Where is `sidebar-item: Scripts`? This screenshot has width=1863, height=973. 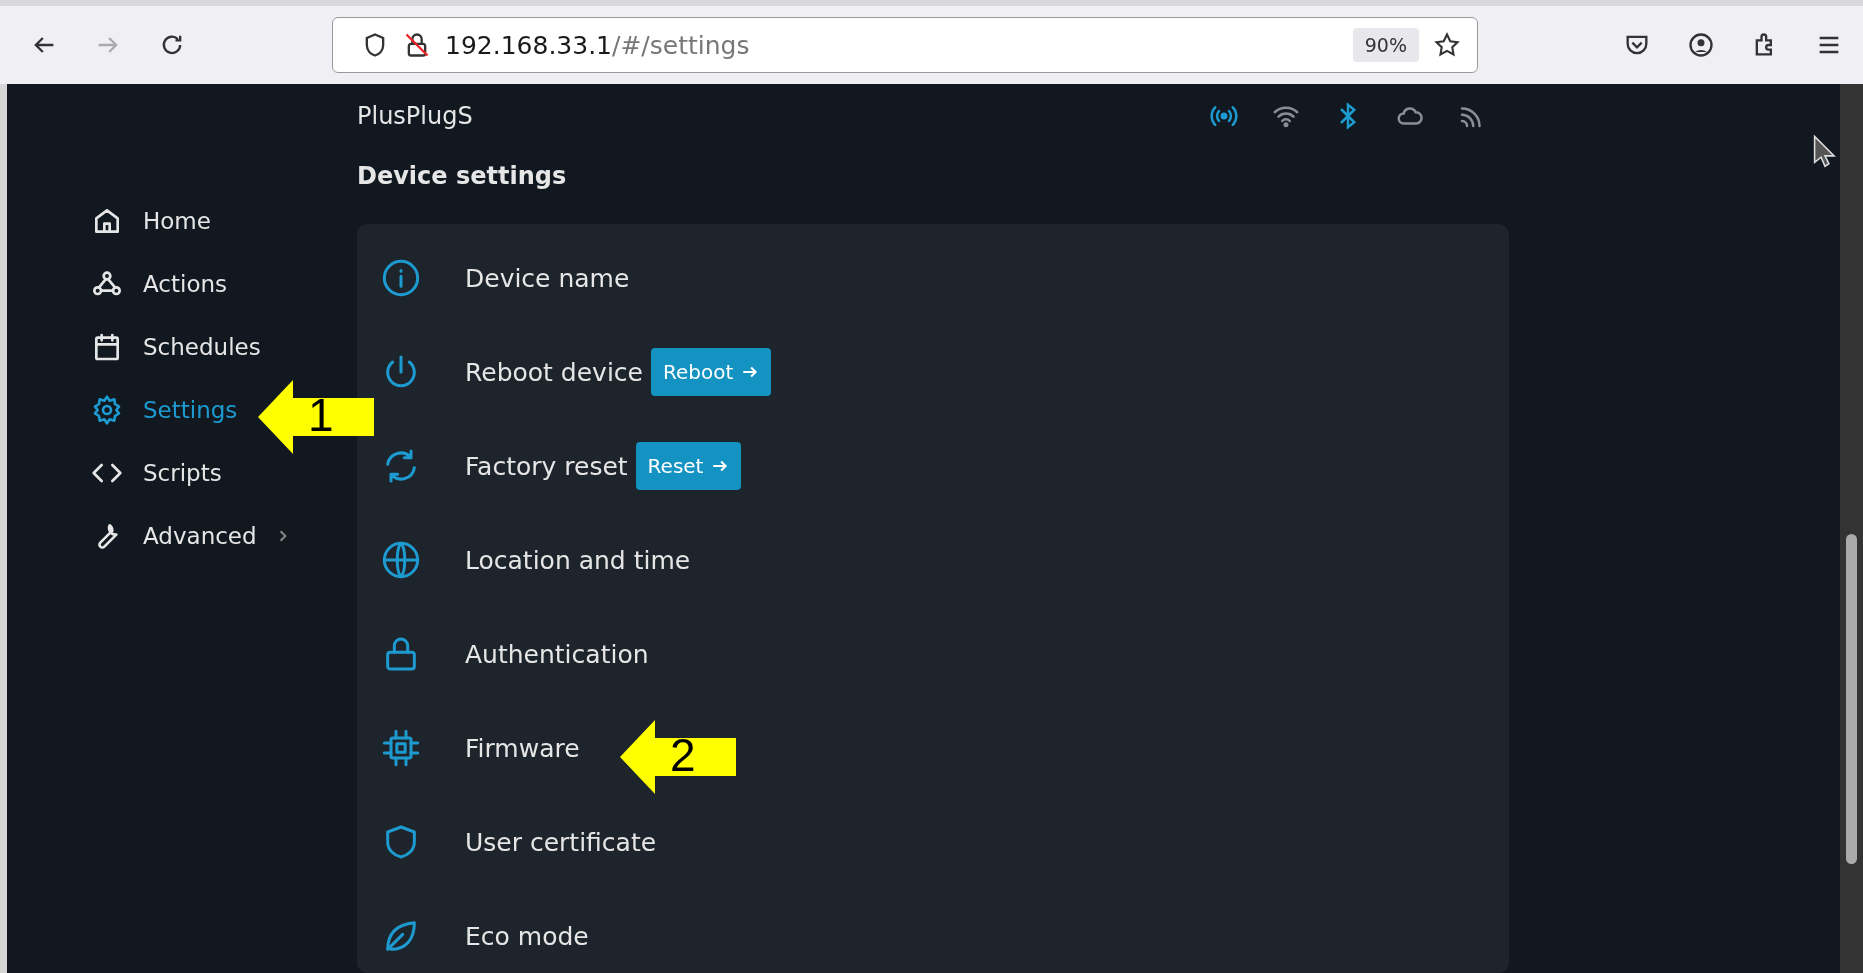
sidebar-item: Scripts is located at coordinates (156, 473).